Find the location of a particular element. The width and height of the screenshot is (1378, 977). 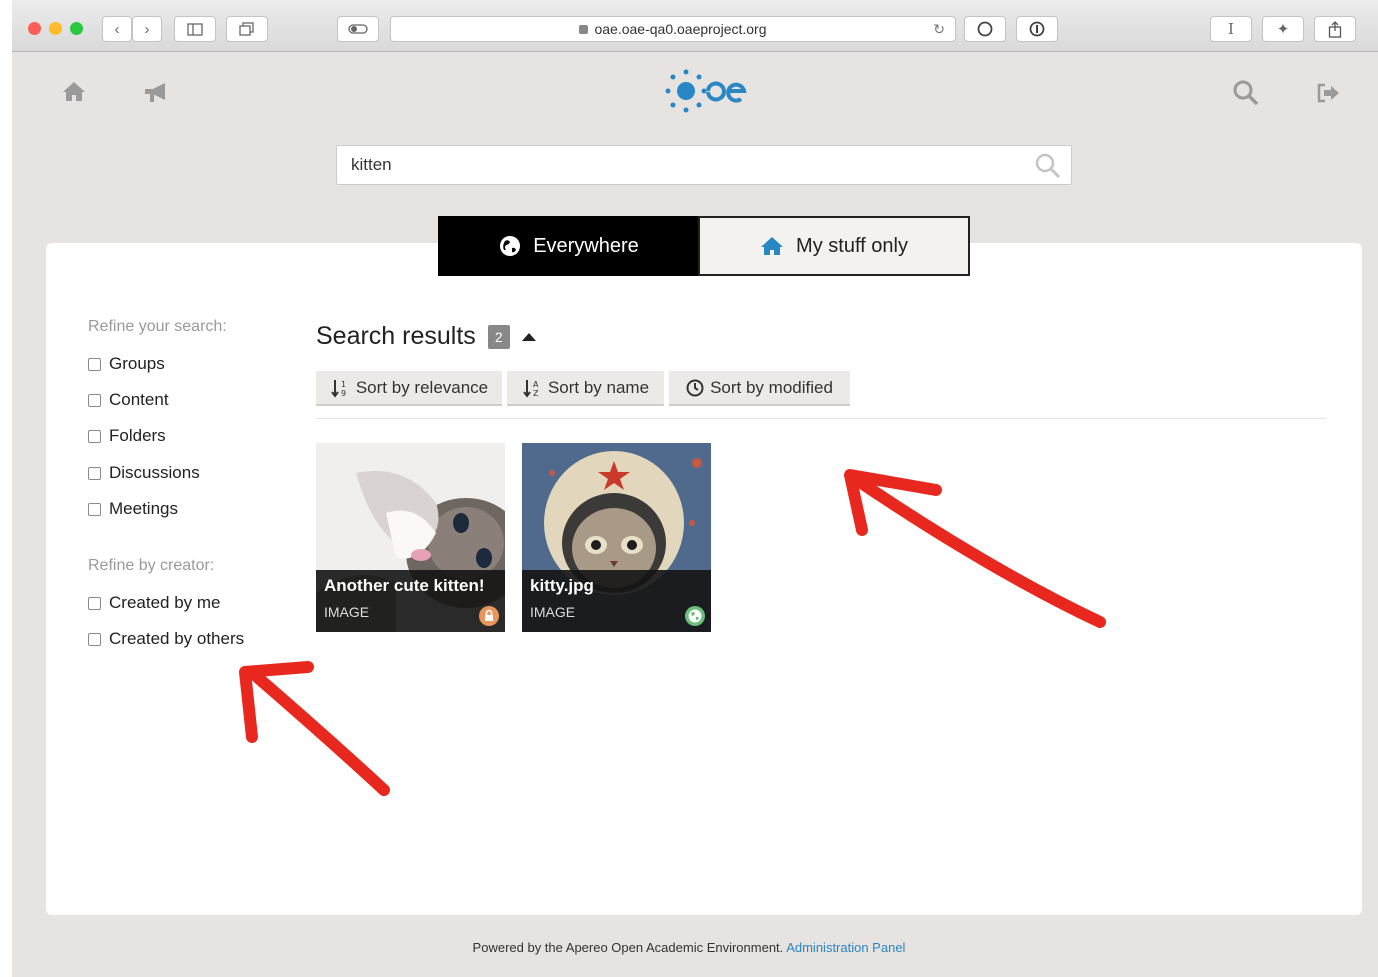

address-bar: oae.oae-qa0.oaeproject.org ↻ is located at coordinates (673, 29).